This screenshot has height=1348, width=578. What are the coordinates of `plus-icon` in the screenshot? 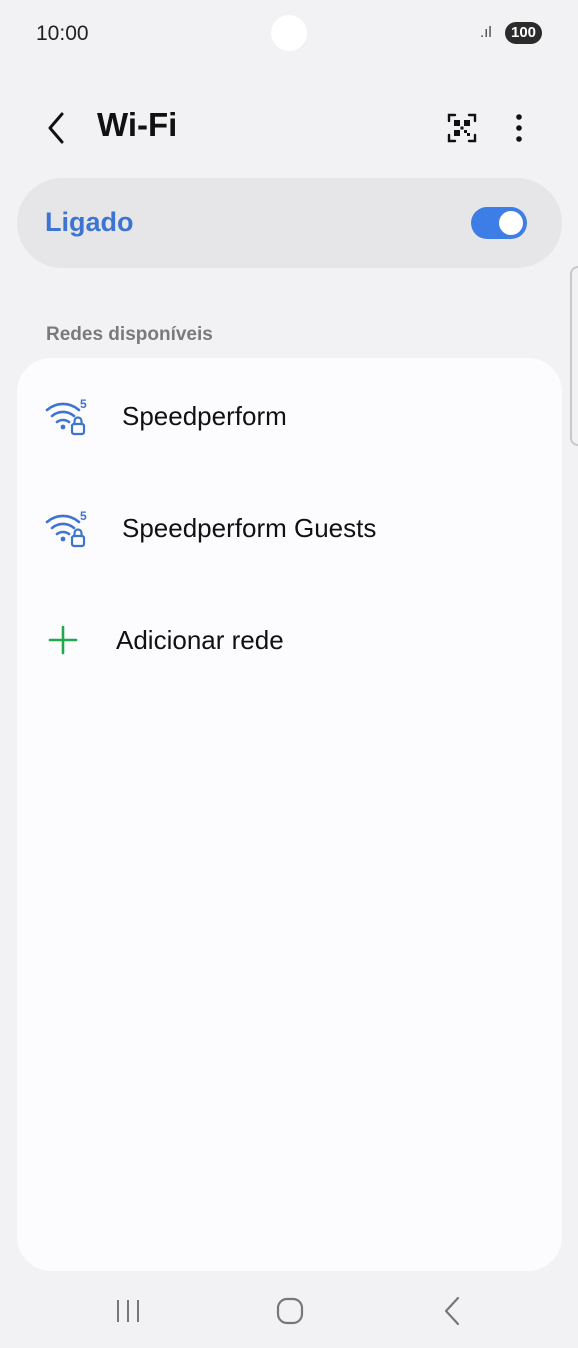 It's located at (63, 640).